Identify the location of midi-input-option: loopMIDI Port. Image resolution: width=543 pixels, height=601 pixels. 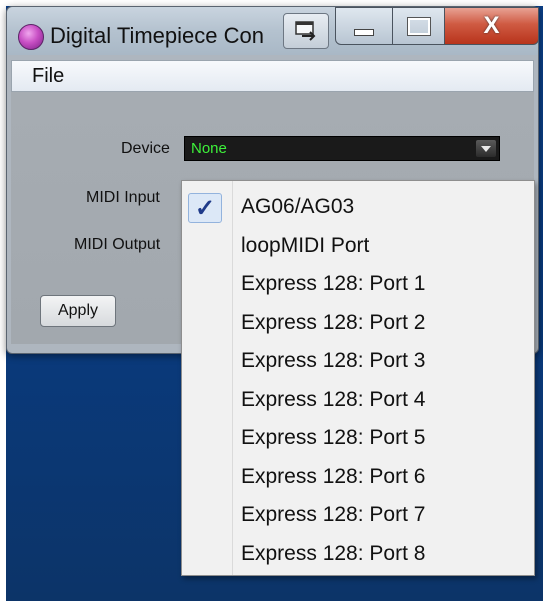
(358, 247).